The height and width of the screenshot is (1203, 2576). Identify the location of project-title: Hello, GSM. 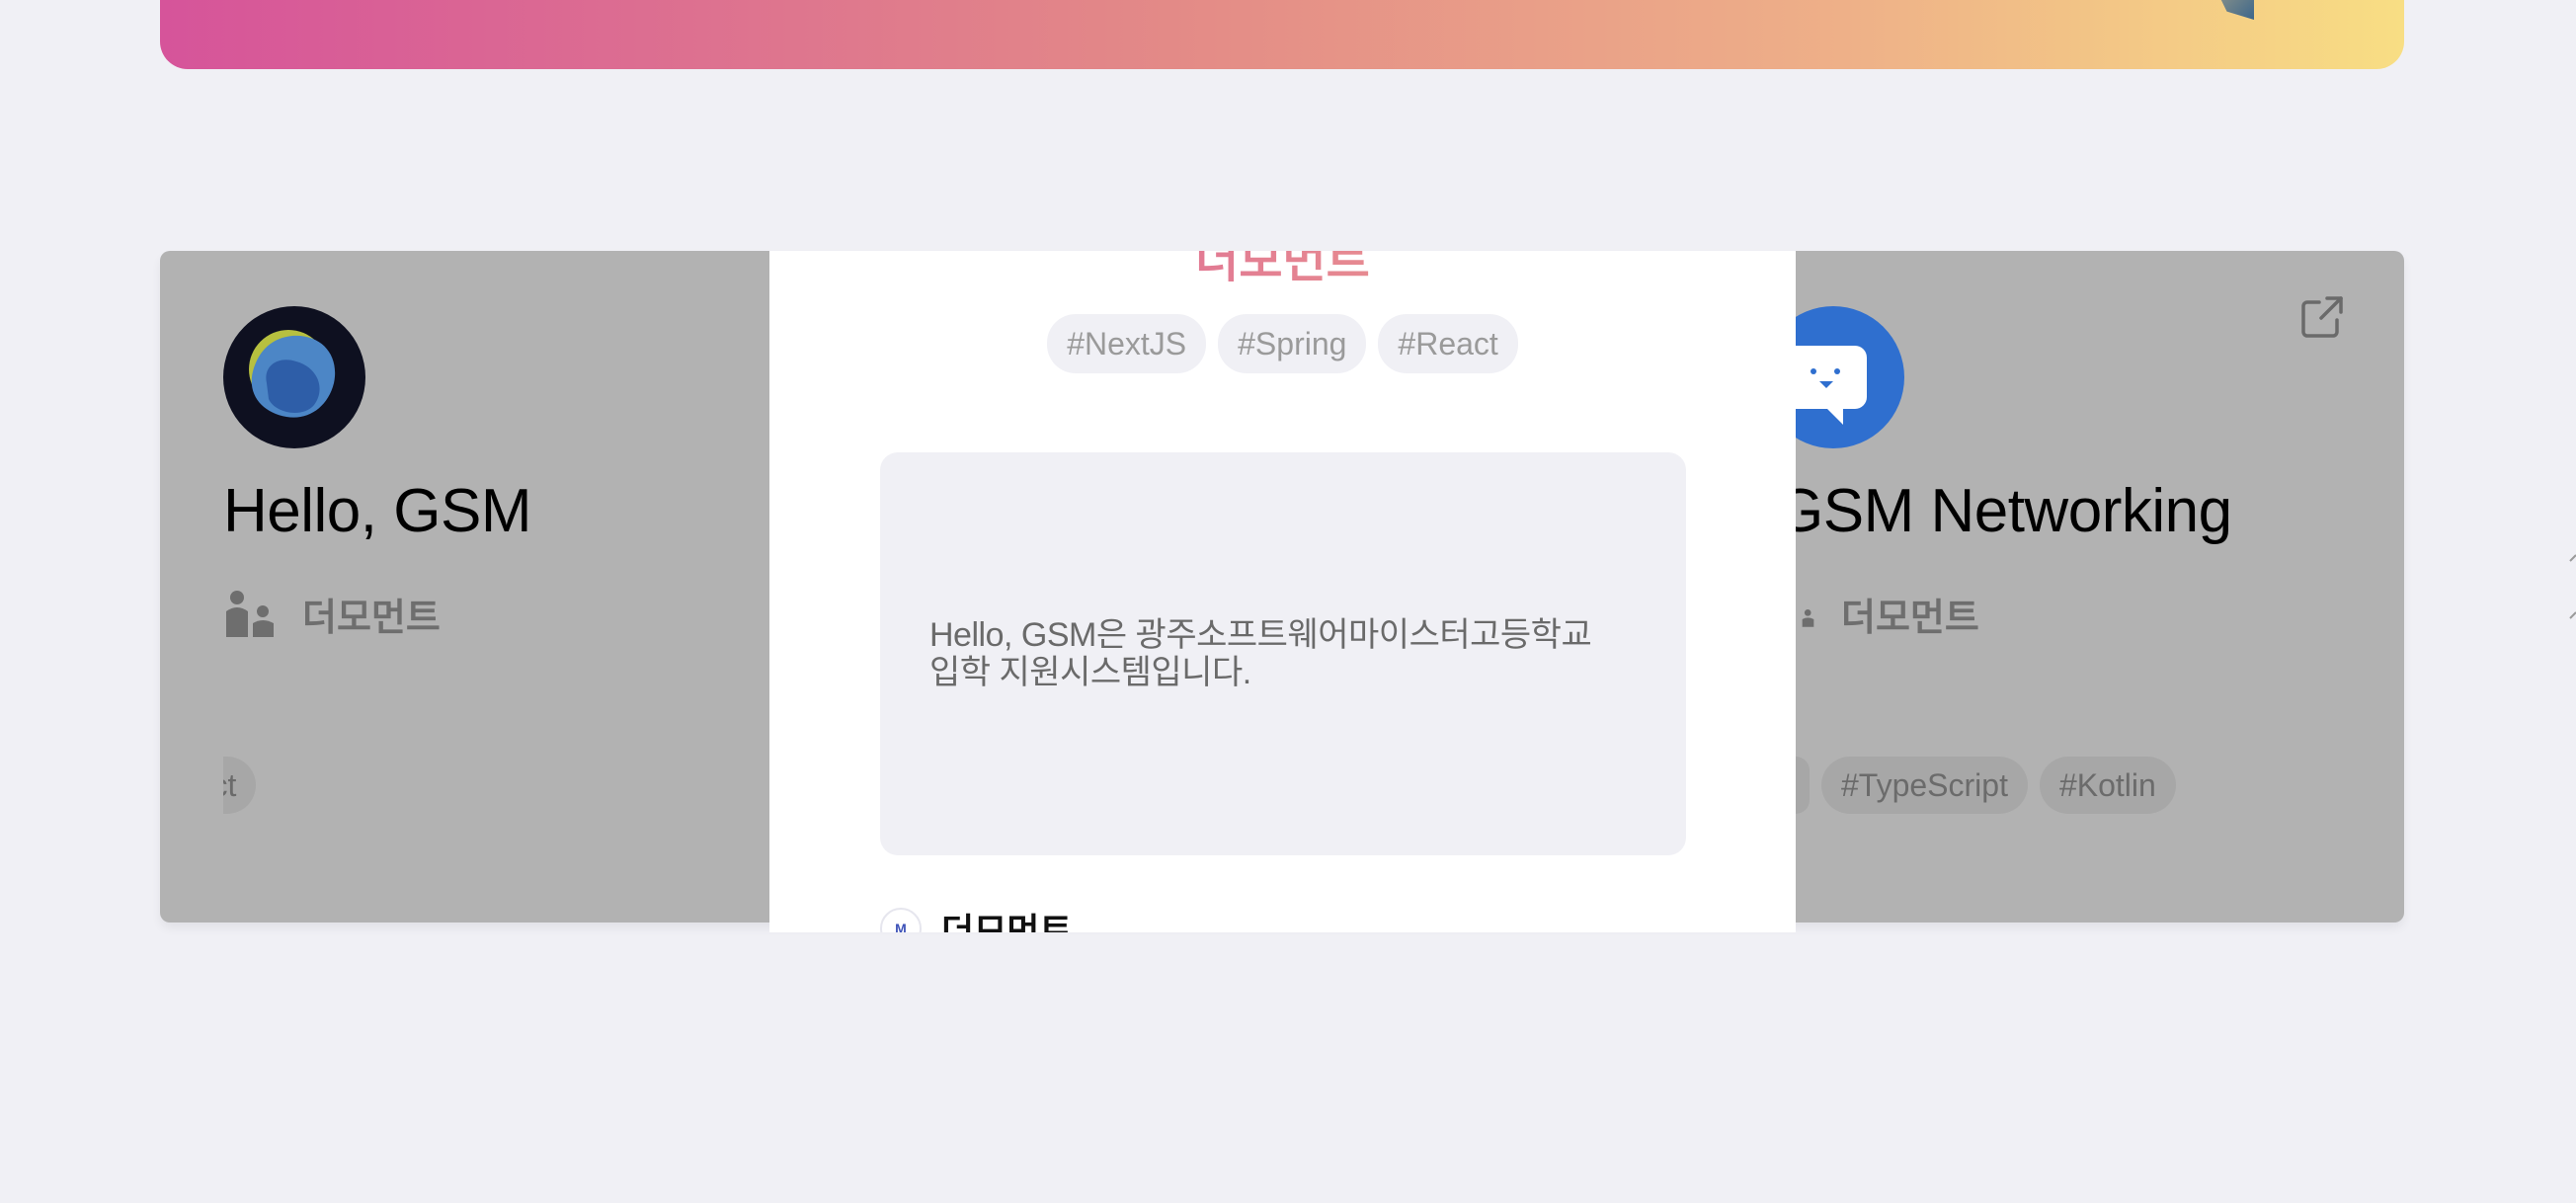
(377, 511).